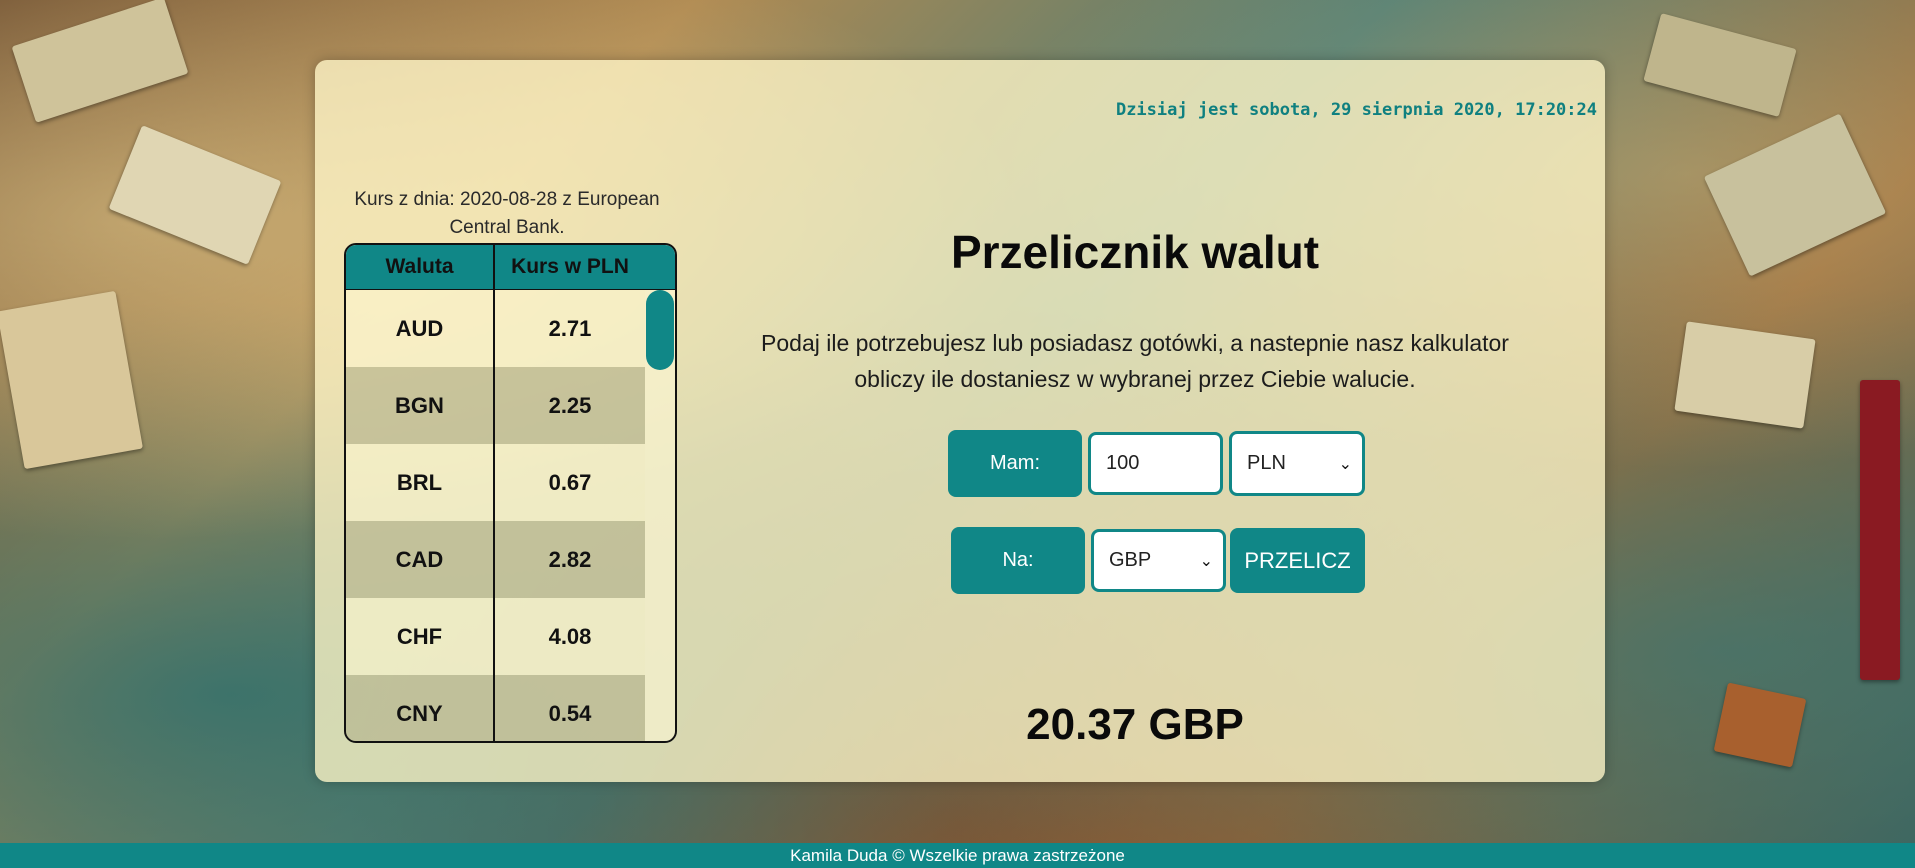  What do you see at coordinates (660, 330) in the screenshot?
I see `scrollbar-thumb` at bounding box center [660, 330].